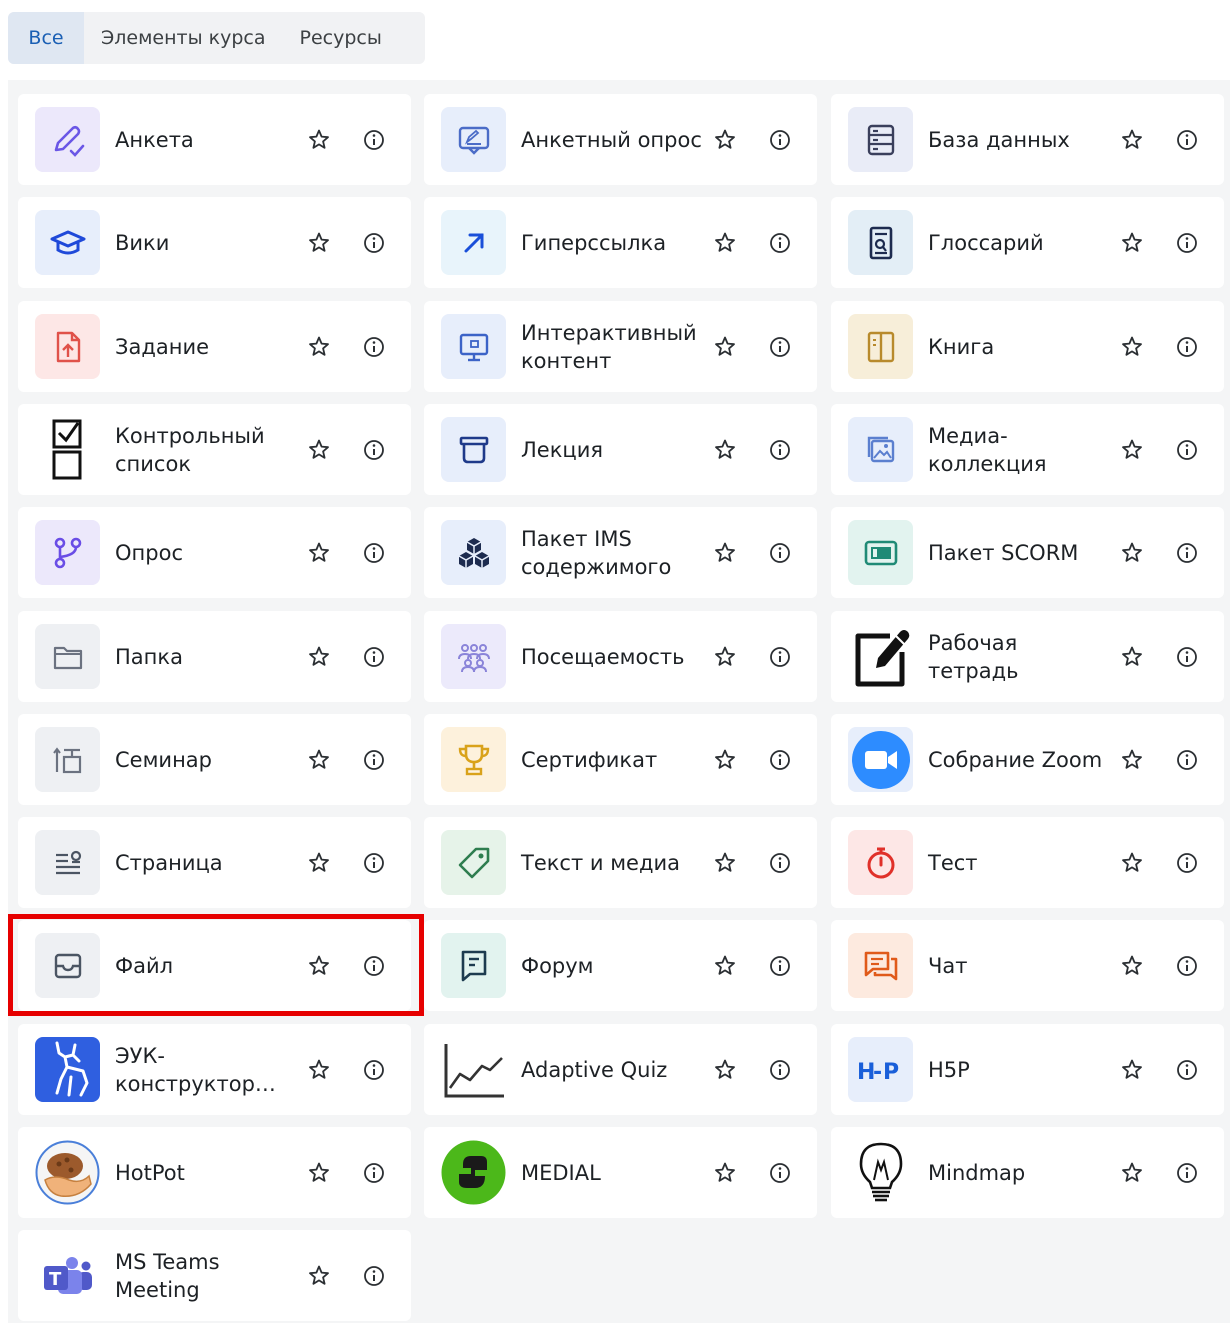 This screenshot has height=1323, width=1230. Describe the element at coordinates (620, 346) in the screenshot. I see `module-card: Интерактивный контент` at that location.